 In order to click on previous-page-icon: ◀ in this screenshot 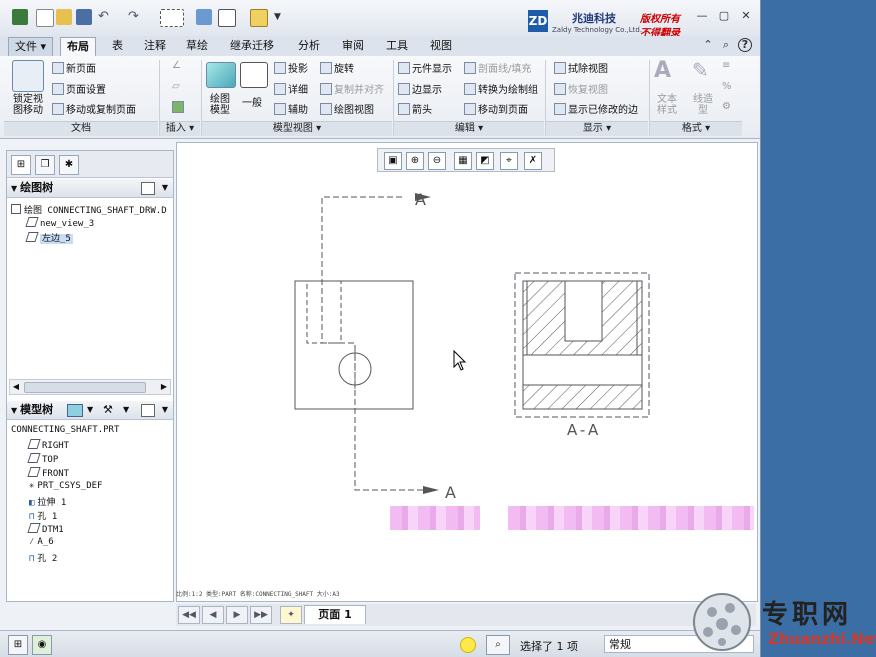, I will do `click(213, 615)`.